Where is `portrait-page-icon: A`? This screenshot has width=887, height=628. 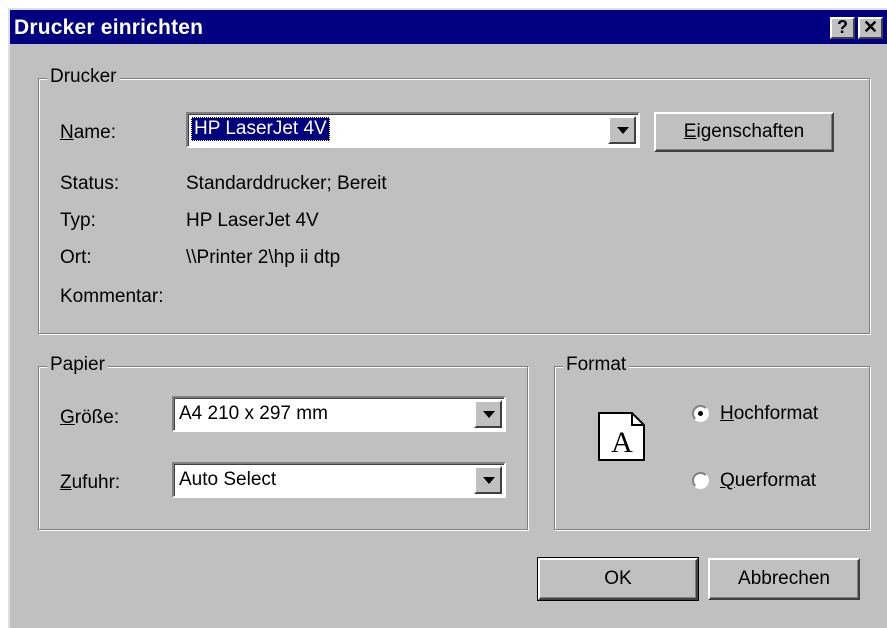 portrait-page-icon: A is located at coordinates (621, 436).